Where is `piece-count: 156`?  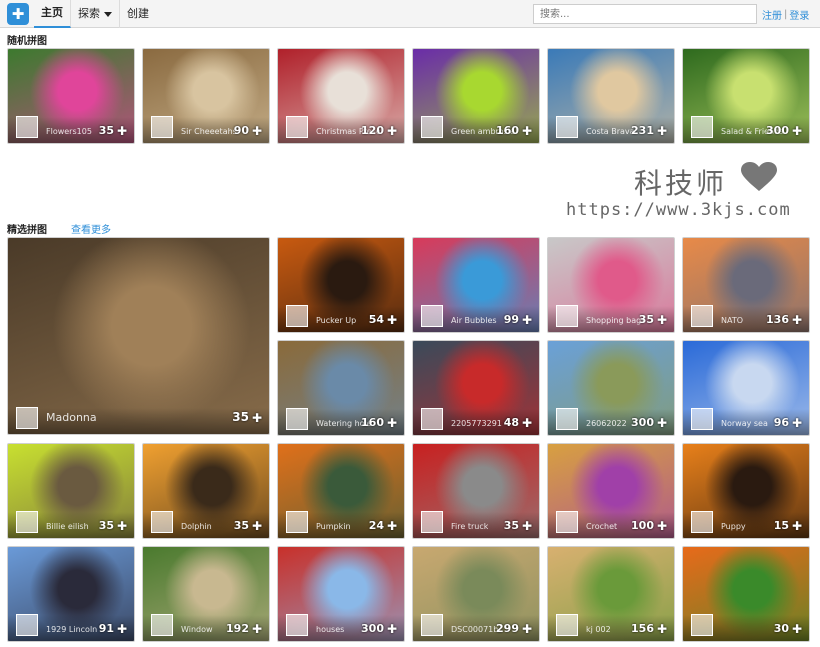
piece-count: 156 is located at coordinates (642, 628).